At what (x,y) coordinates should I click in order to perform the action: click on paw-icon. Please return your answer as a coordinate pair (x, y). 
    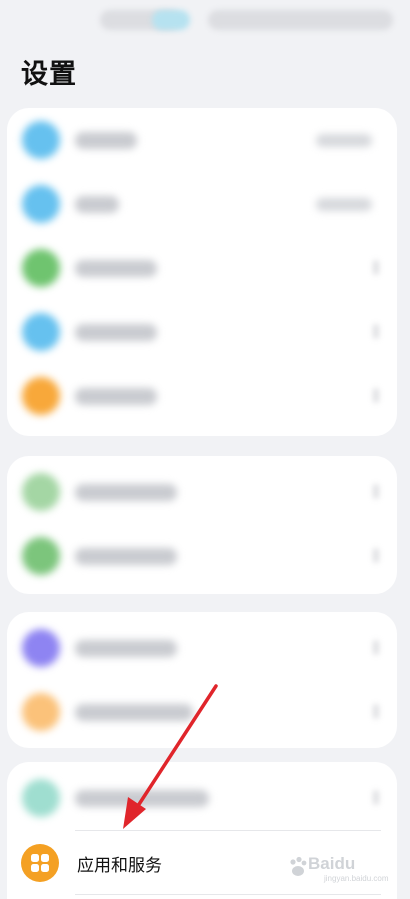
    Looking at the image, I should click on (298, 866).